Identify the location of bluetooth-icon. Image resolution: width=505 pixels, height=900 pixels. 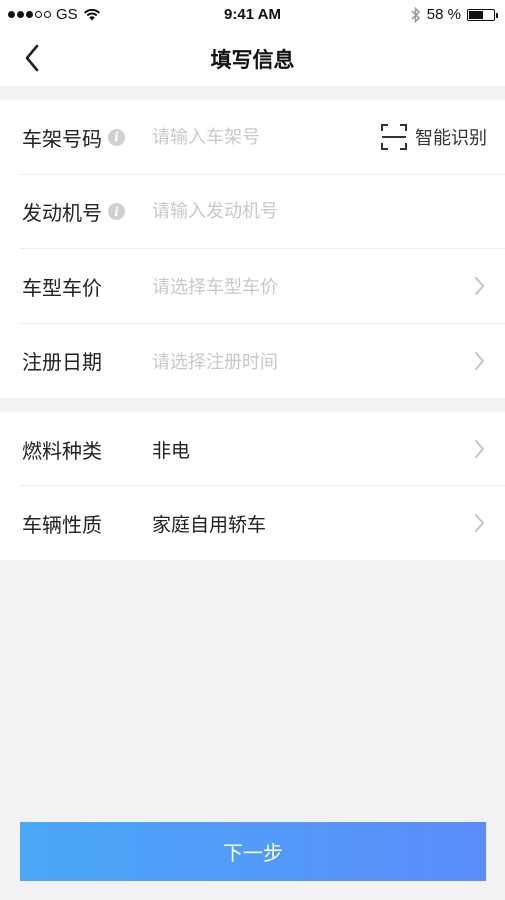
(415, 14).